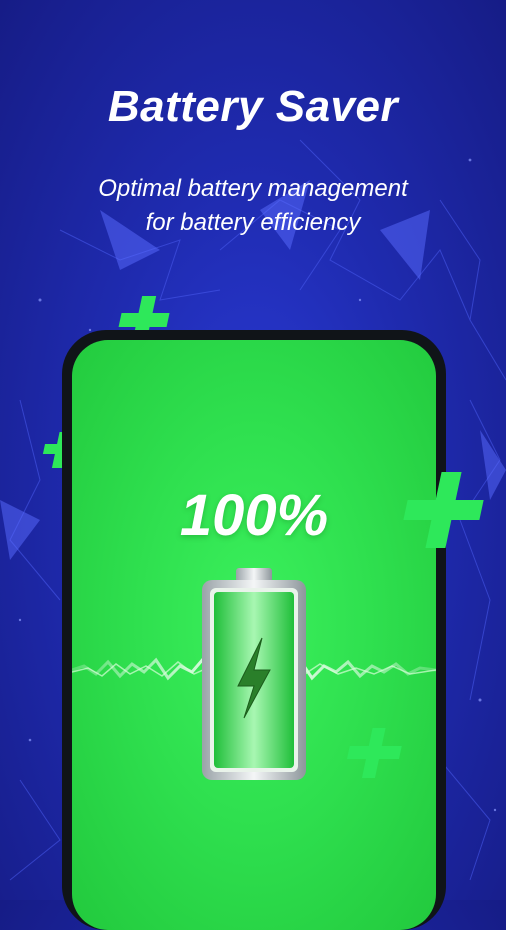 The width and height of the screenshot is (506, 930). Describe the element at coordinates (254, 674) in the screenshot. I see `battery-icon` at that location.